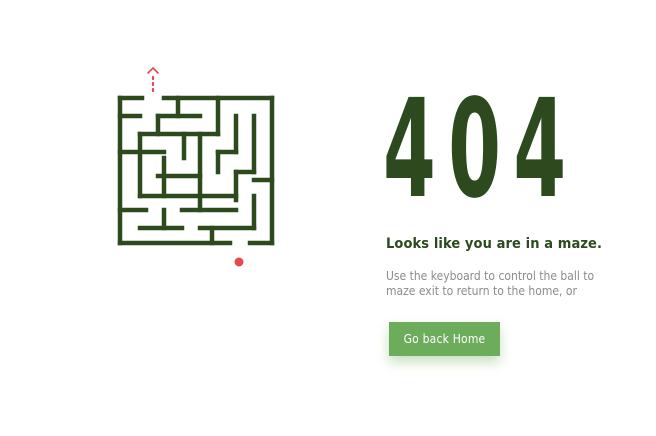 The image size is (656, 436). I want to click on error-code: 404, so click(481, 150).